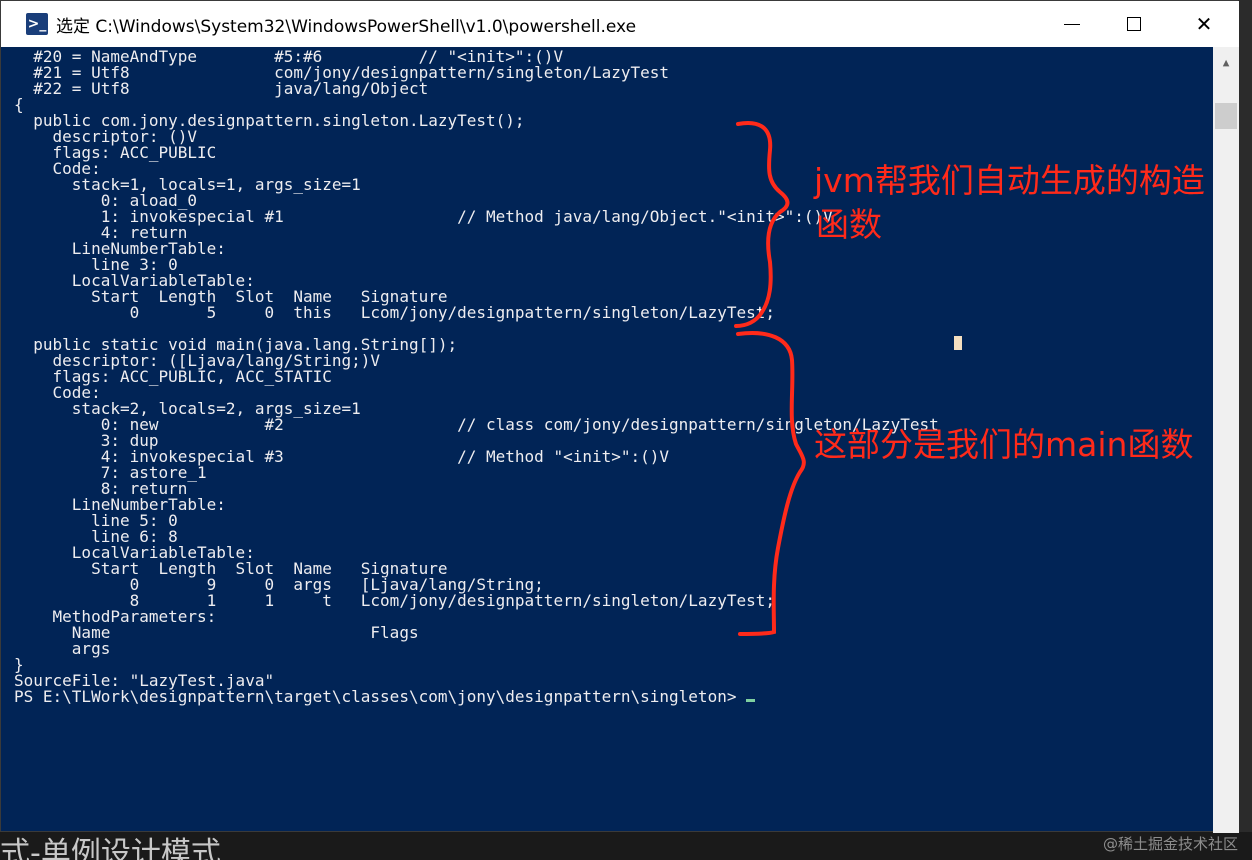 Image resolution: width=1252 pixels, height=860 pixels. Describe the element at coordinates (1226, 440) in the screenshot. I see `vertical-scrollbar: ▲` at that location.